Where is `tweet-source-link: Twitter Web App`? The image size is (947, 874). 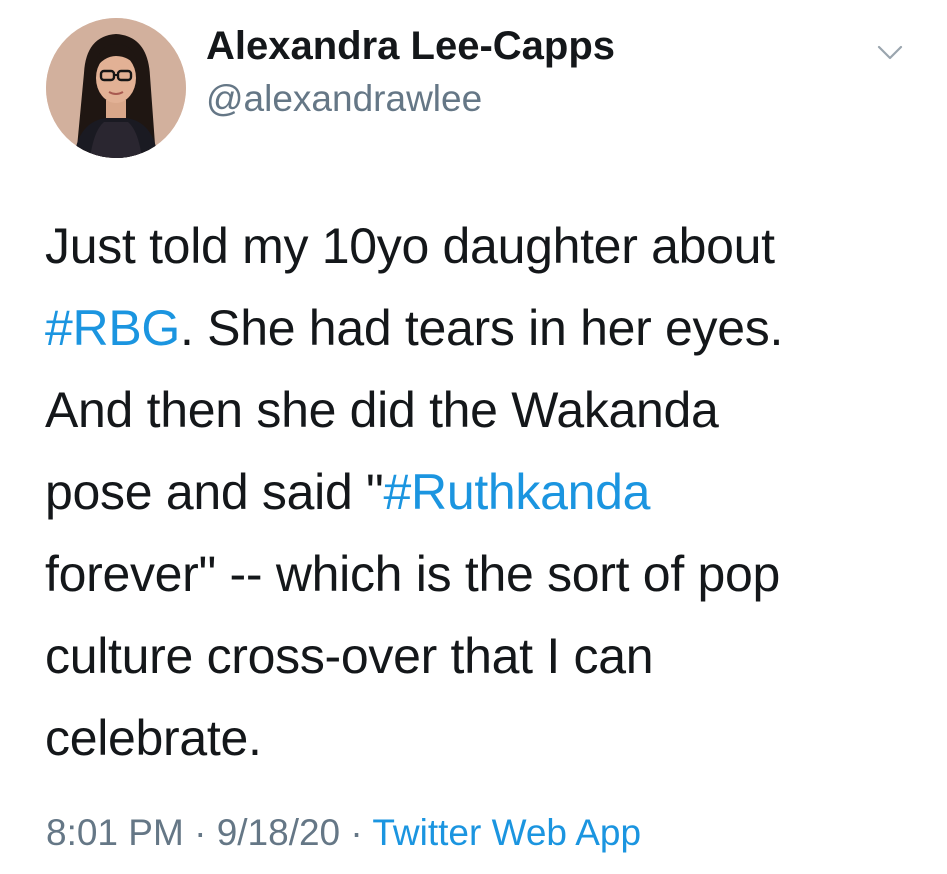 tweet-source-link: Twitter Web App is located at coordinates (506, 832).